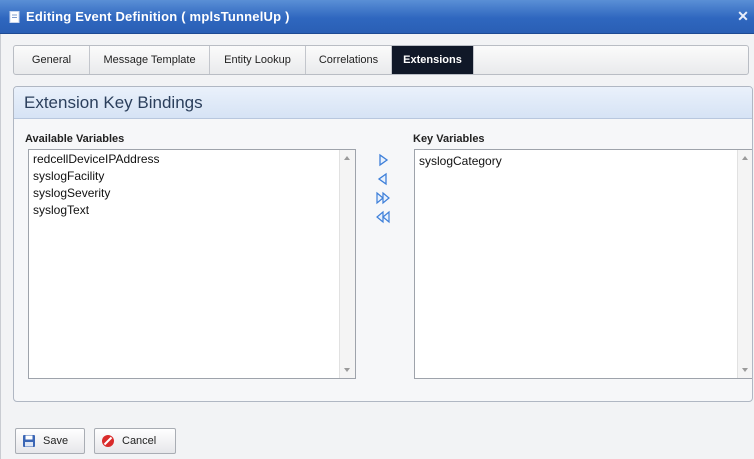  What do you see at coordinates (433, 60) in the screenshot?
I see `tab-extensions: Extensions` at bounding box center [433, 60].